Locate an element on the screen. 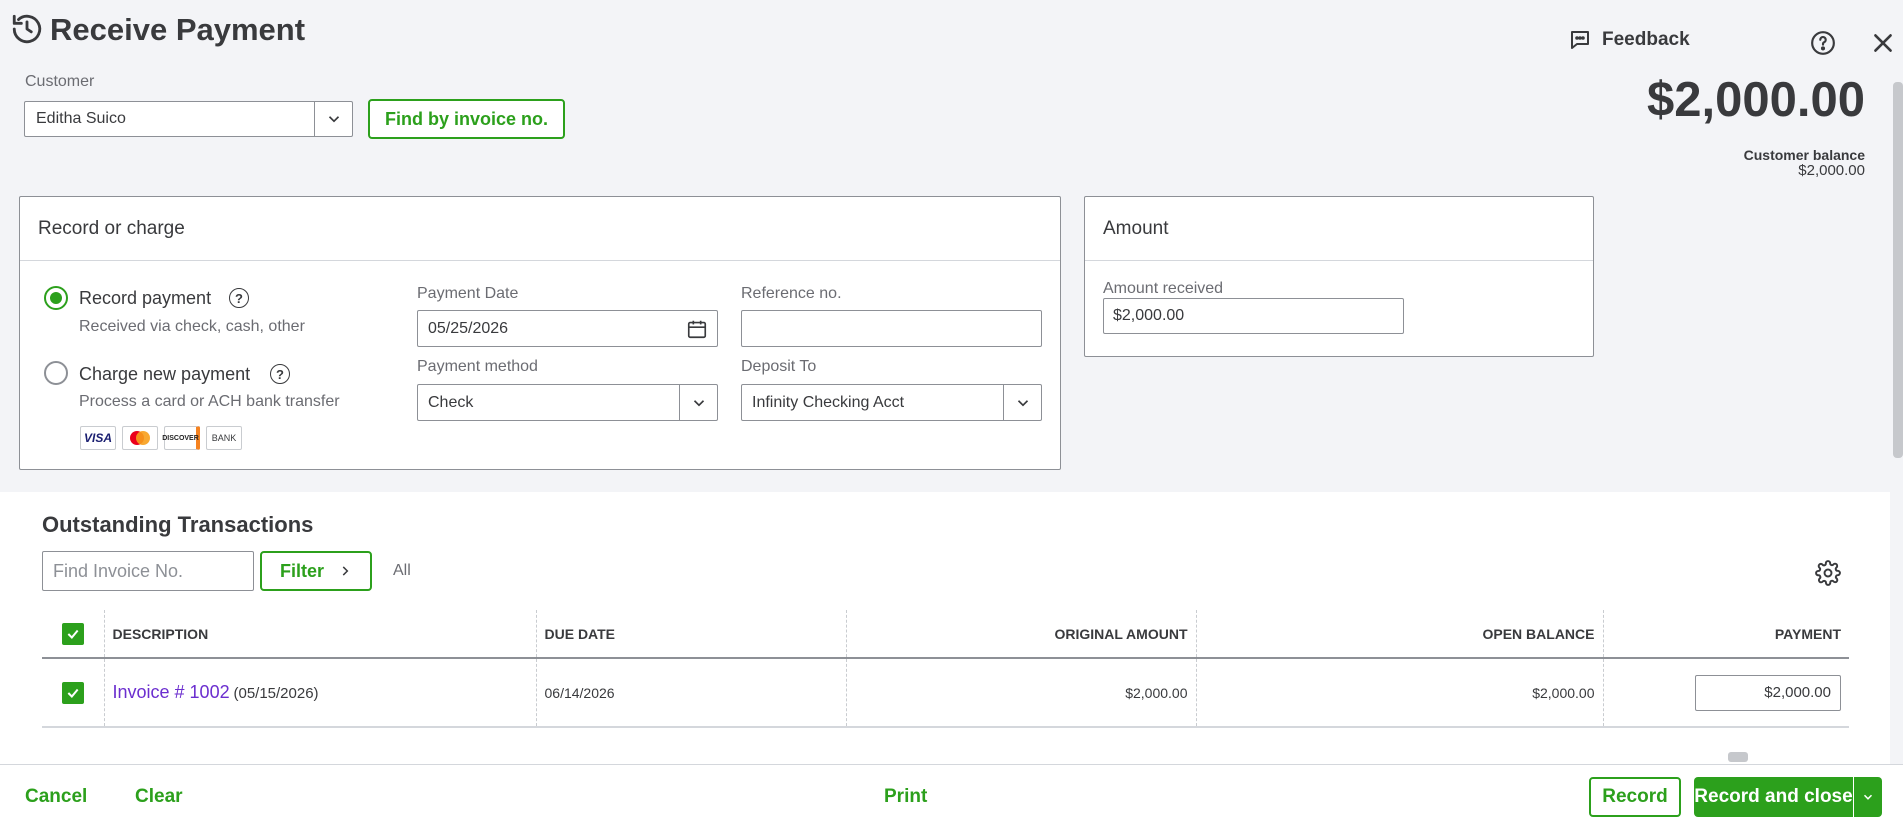  amount-received-label: Amount received is located at coordinates (1163, 288).